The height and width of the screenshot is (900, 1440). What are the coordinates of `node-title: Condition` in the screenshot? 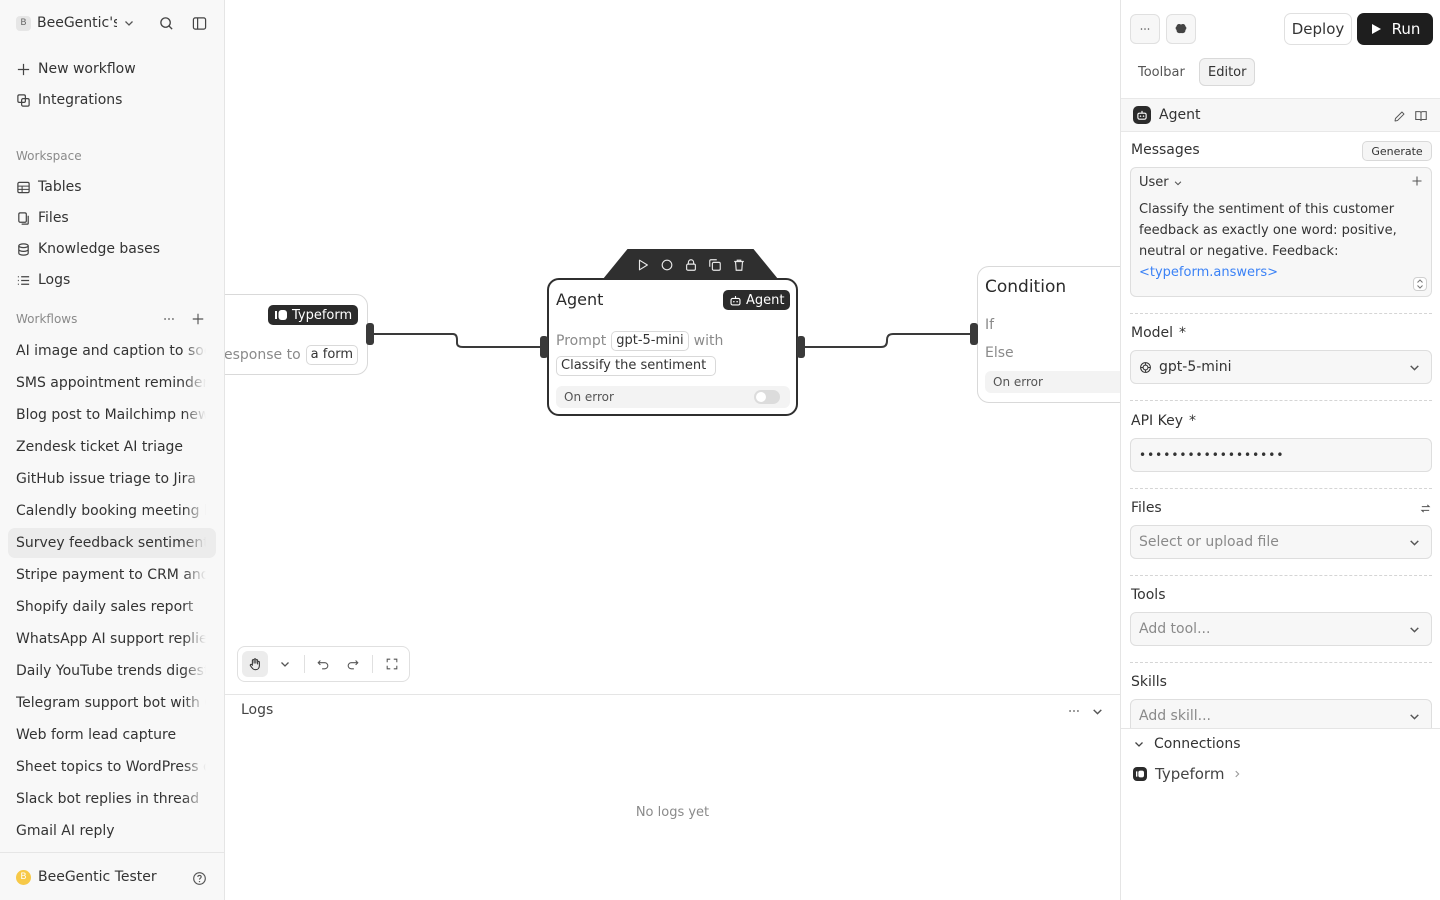 It's located at (1026, 287).